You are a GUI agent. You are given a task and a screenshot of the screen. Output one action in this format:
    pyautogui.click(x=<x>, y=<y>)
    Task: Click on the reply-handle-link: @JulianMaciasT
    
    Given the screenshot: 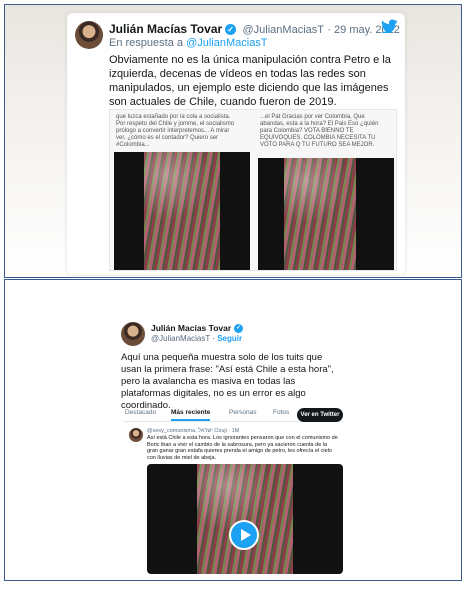 What is the action you would take?
    pyautogui.click(x=226, y=43)
    